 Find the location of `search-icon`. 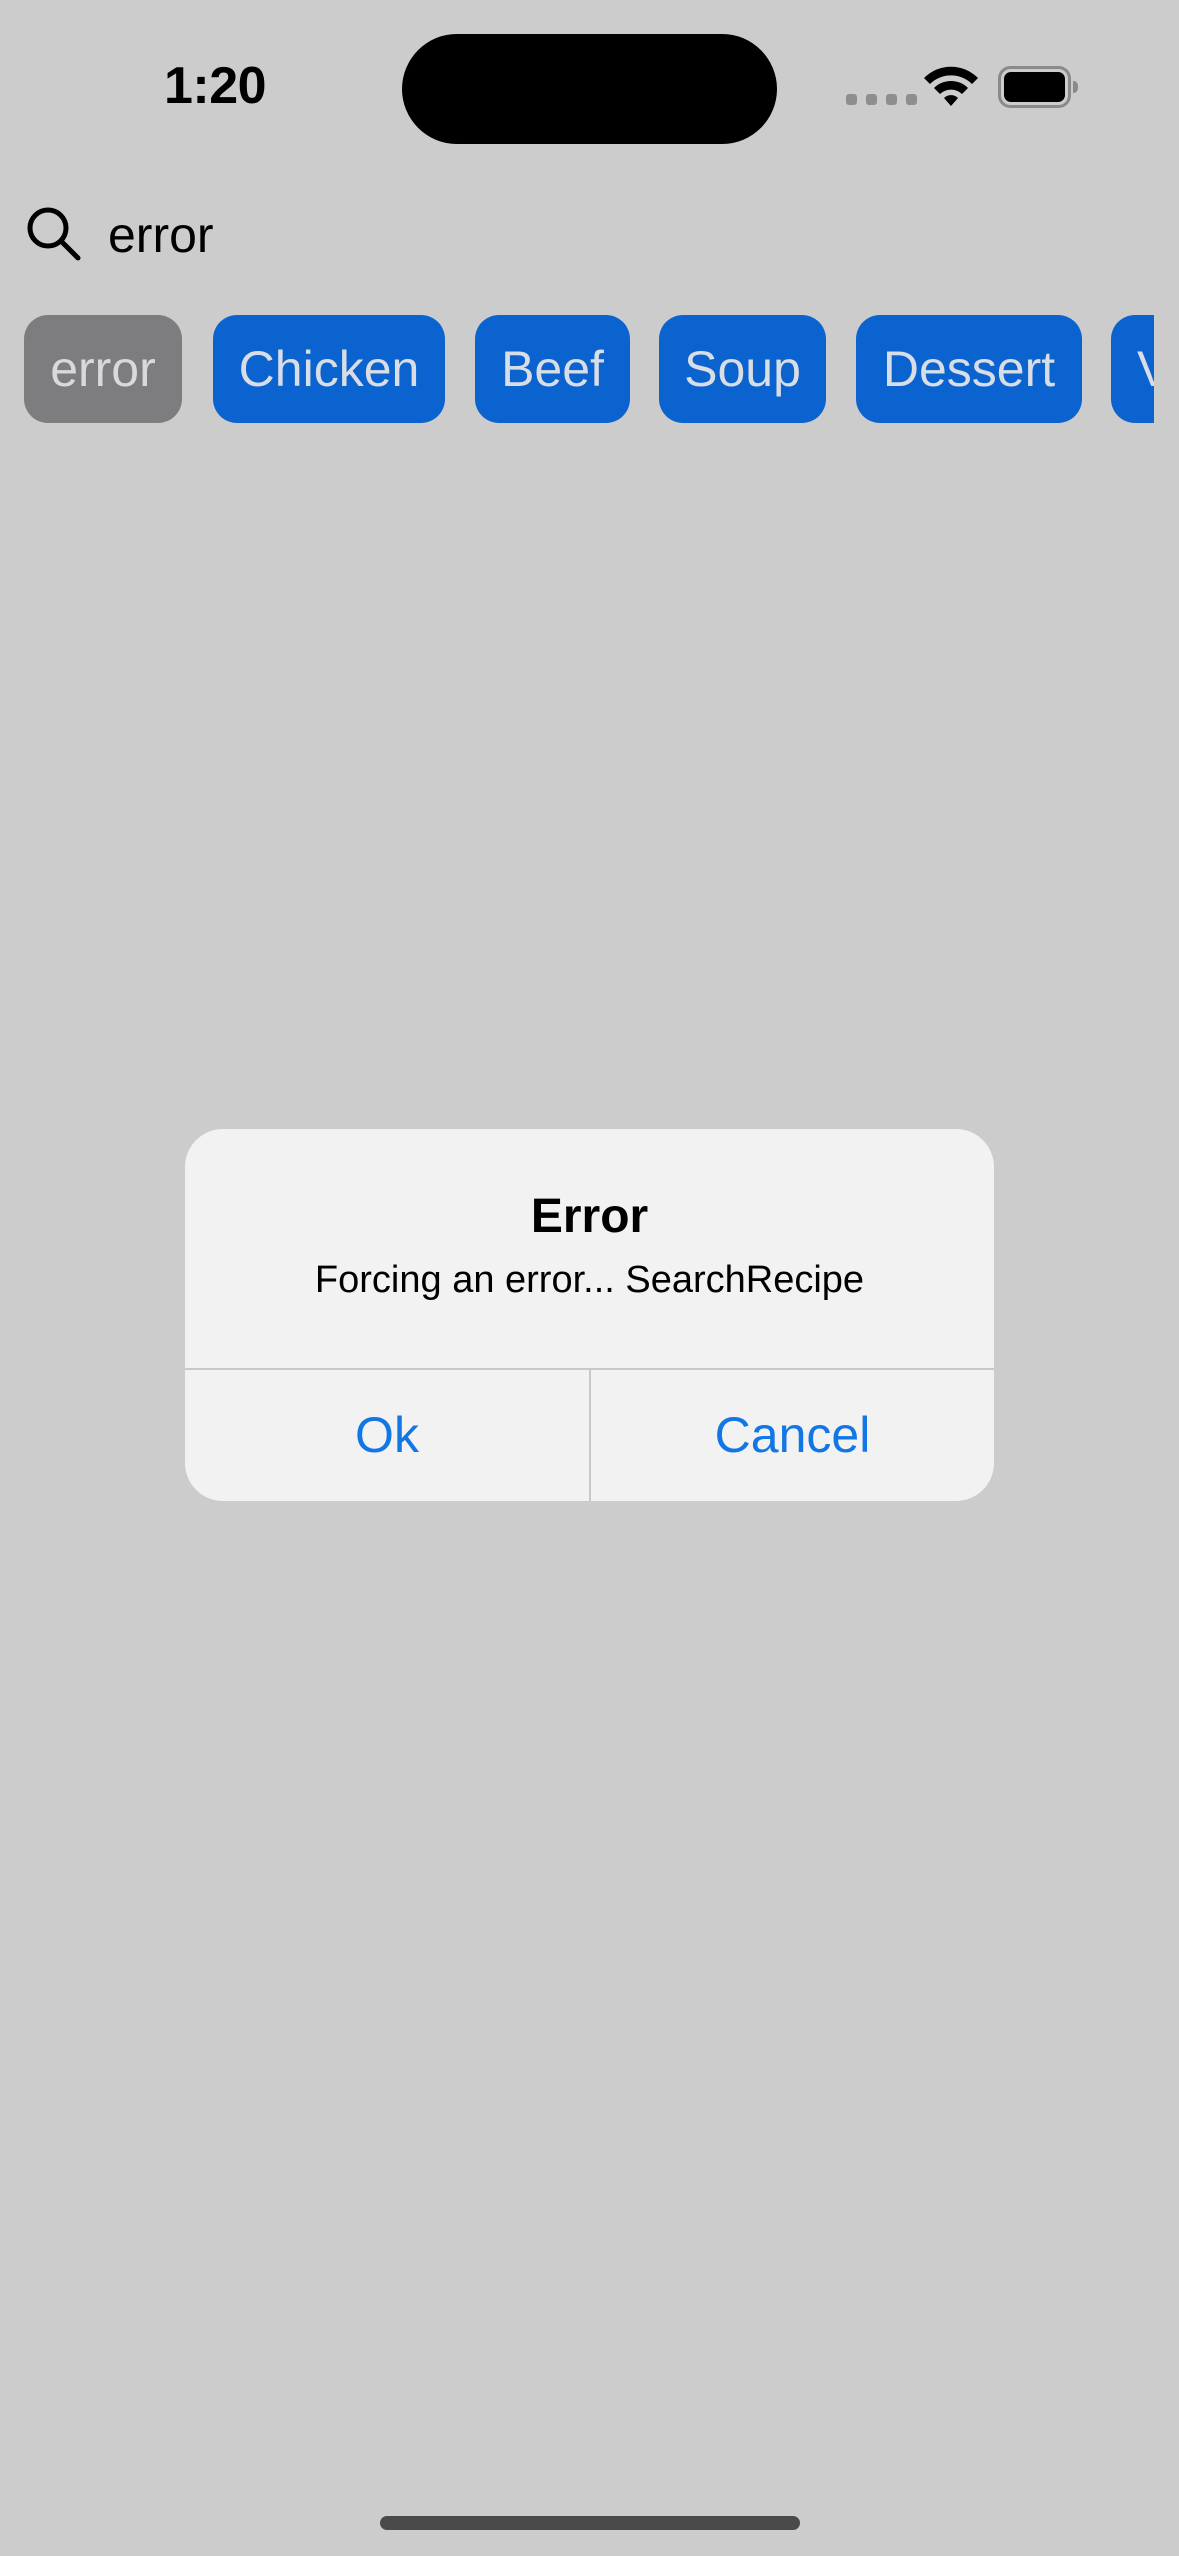

search-icon is located at coordinates (54, 234).